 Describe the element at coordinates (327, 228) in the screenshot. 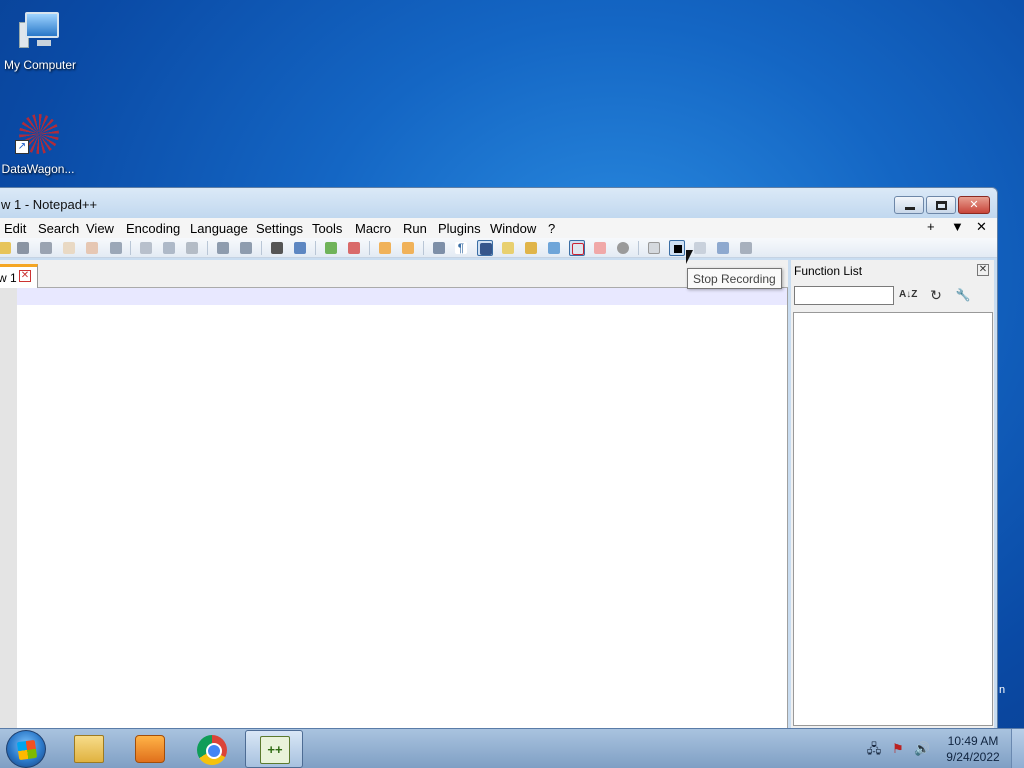

I see `menu-tools: Tools` at that location.